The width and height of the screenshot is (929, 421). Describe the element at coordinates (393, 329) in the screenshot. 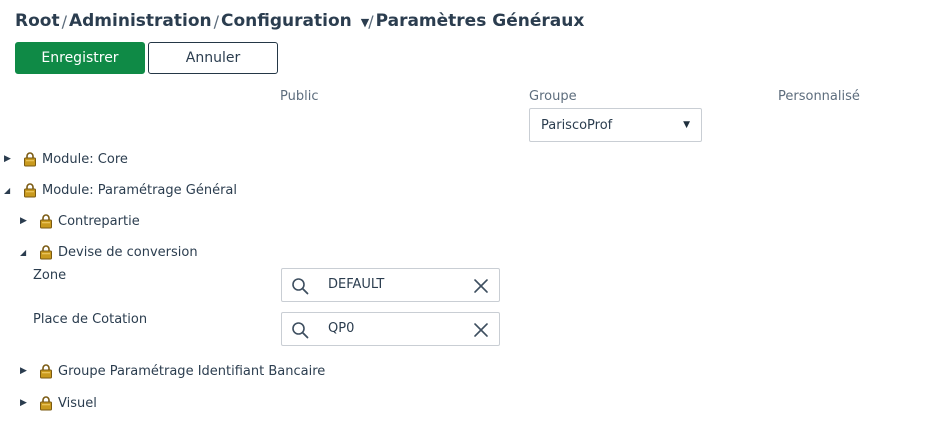

I see `cotation-value: QP0` at that location.